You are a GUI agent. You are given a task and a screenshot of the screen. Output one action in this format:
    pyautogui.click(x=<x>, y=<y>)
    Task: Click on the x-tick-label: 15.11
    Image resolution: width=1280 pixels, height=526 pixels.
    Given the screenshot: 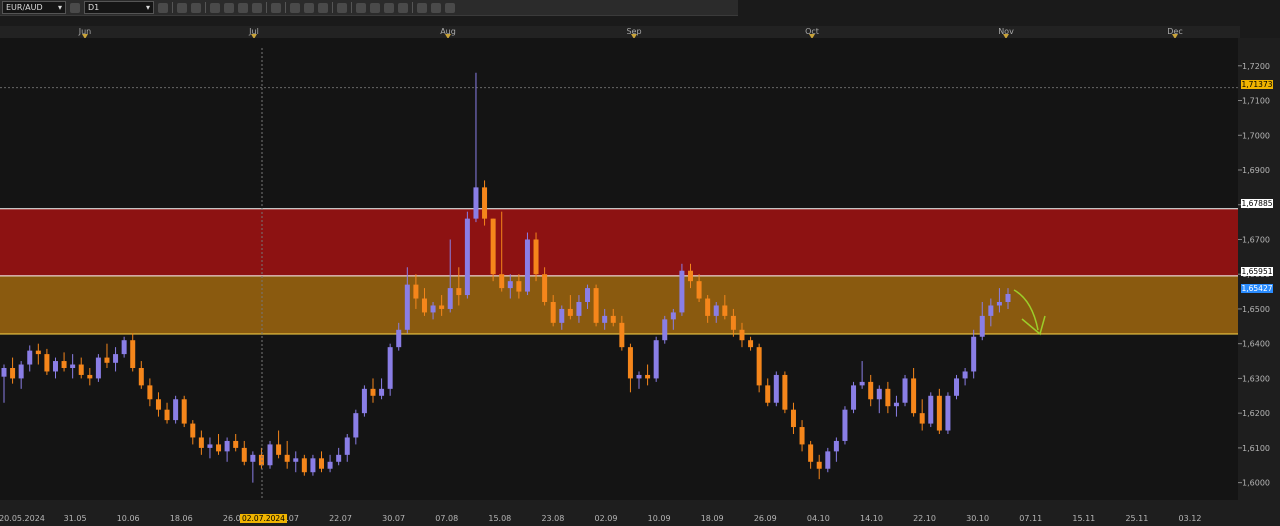 What is the action you would take?
    pyautogui.click(x=1083, y=518)
    